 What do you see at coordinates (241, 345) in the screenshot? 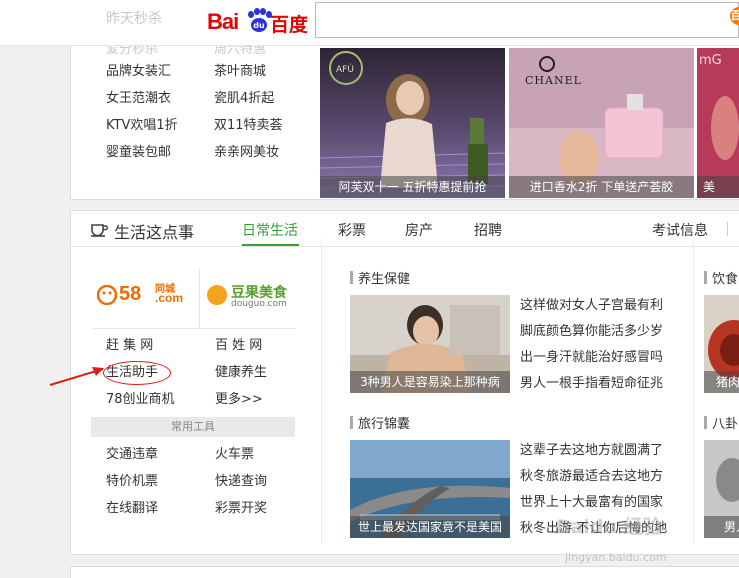
I see `service-link: 百 姓 网` at bounding box center [241, 345].